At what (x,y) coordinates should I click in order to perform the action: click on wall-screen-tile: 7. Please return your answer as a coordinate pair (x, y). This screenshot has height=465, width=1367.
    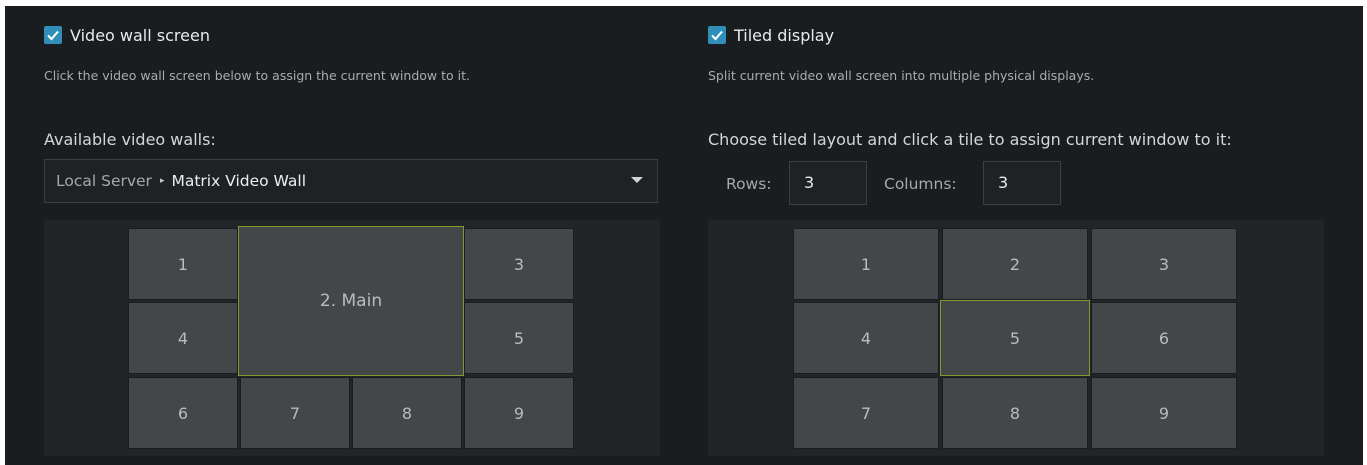
    Looking at the image, I should click on (295, 413).